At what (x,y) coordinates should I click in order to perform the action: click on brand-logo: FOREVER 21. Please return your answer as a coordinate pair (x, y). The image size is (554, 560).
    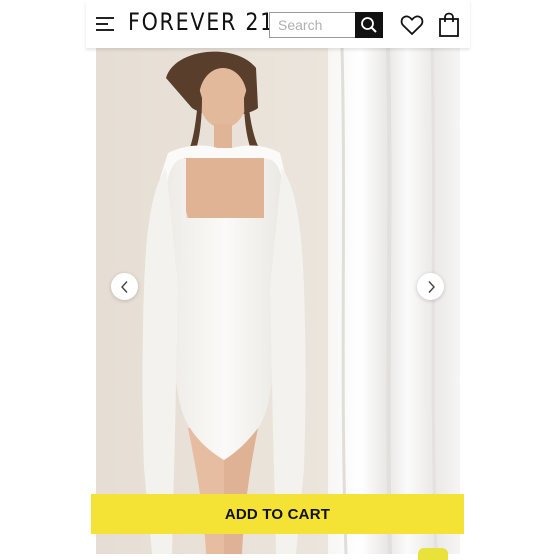
    Looking at the image, I should click on (201, 22).